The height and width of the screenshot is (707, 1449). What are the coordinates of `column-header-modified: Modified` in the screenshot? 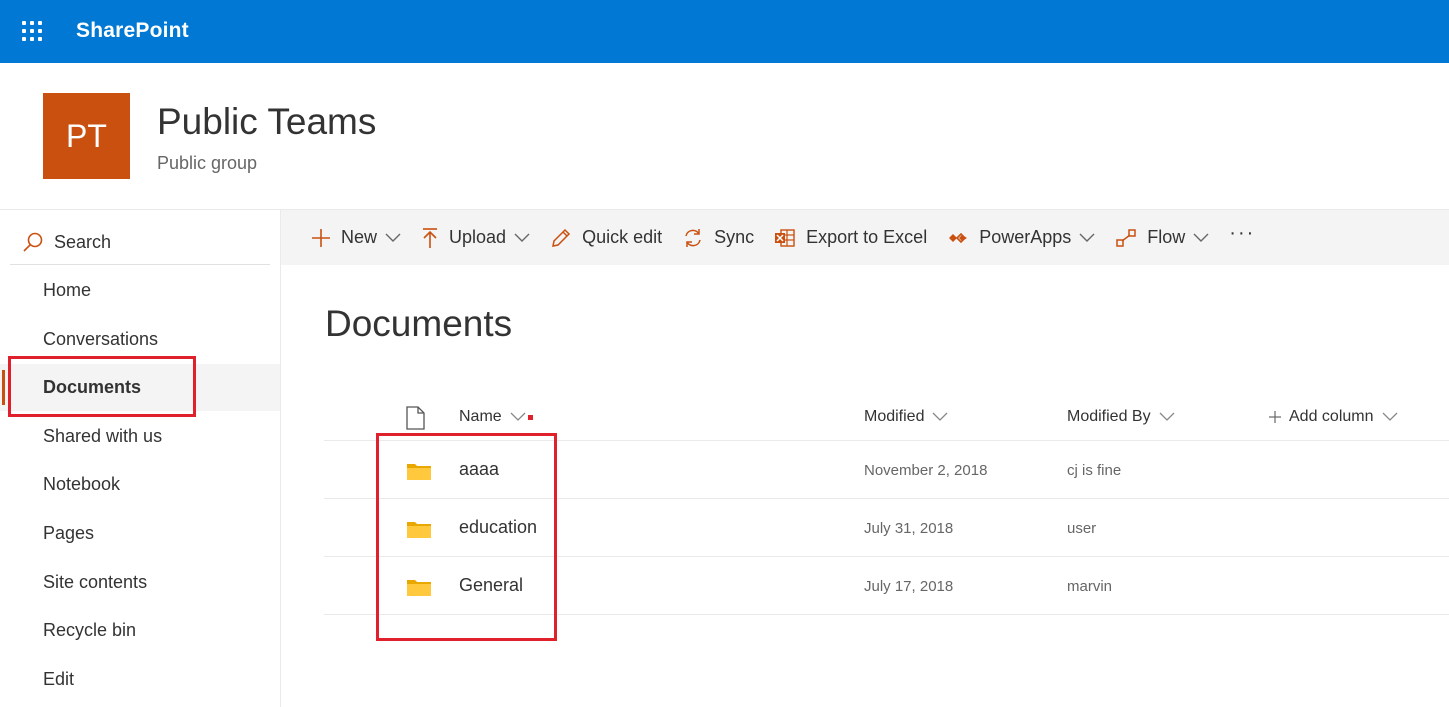 It's located at (906, 417).